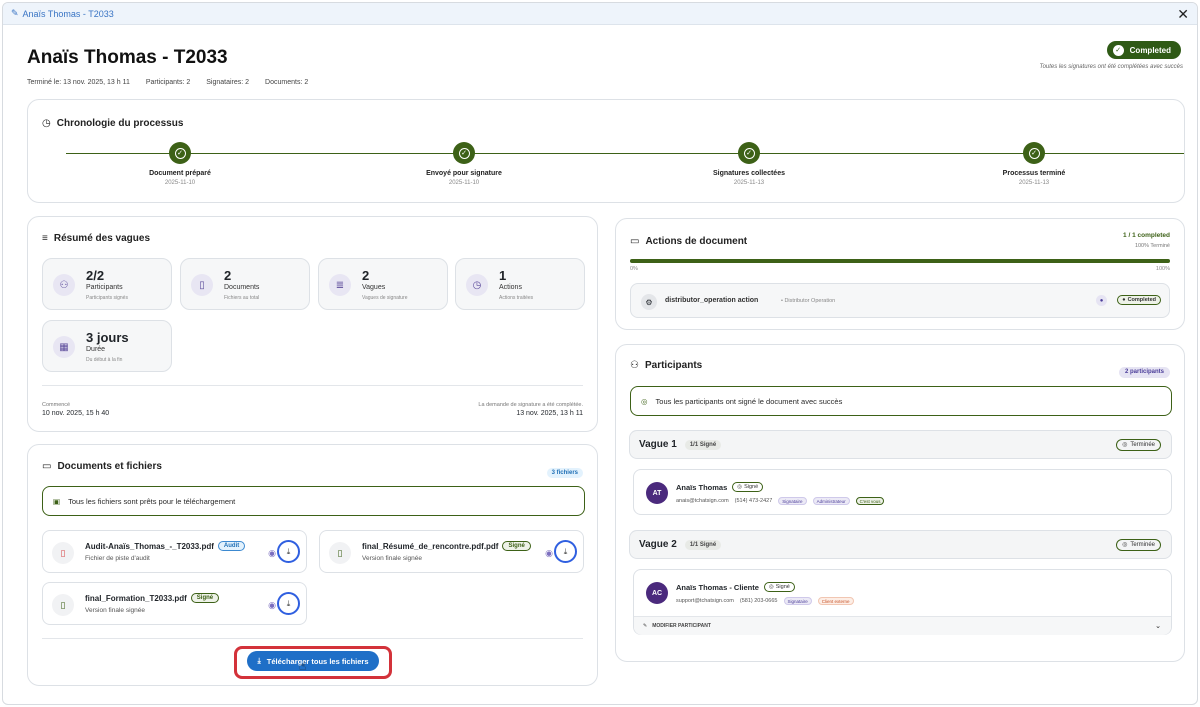  Describe the element at coordinates (242, 298) in the screenshot. I see `stat-sub: Fichiers au total` at that location.